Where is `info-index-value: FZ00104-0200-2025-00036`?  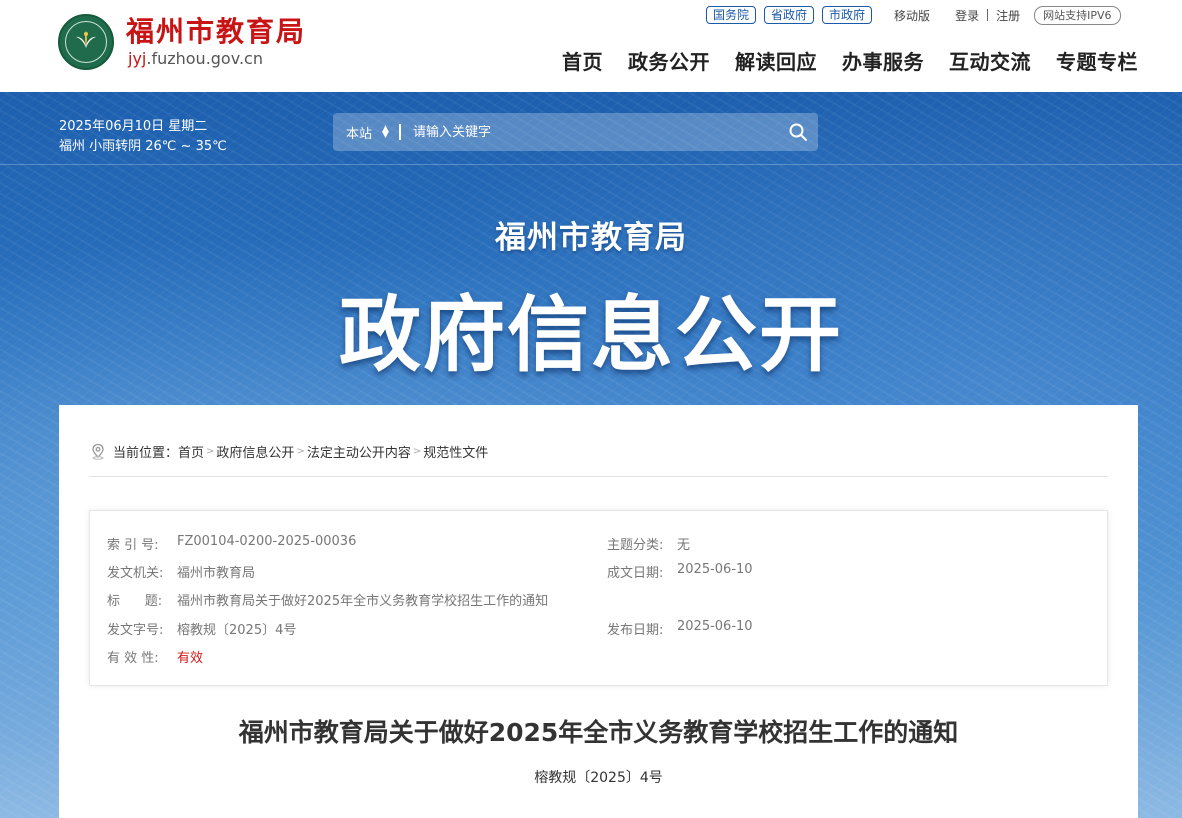 info-index-value: FZ00104-0200-2025-00036 is located at coordinates (267, 541).